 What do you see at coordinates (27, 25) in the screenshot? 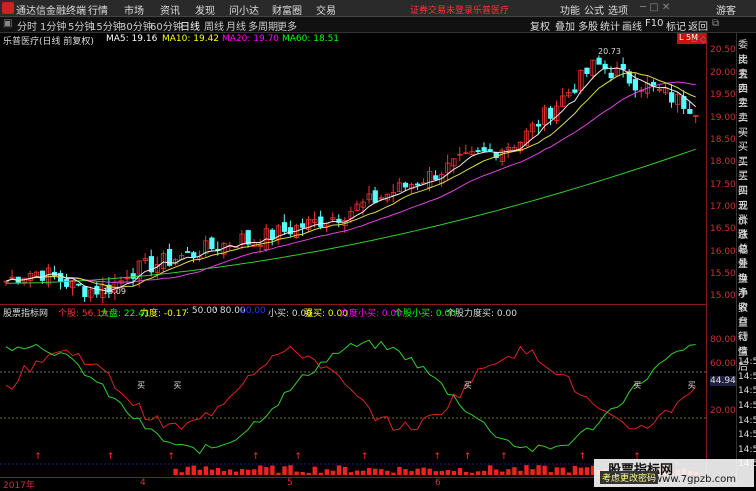
I see `tab-fenshi: 分时` at bounding box center [27, 25].